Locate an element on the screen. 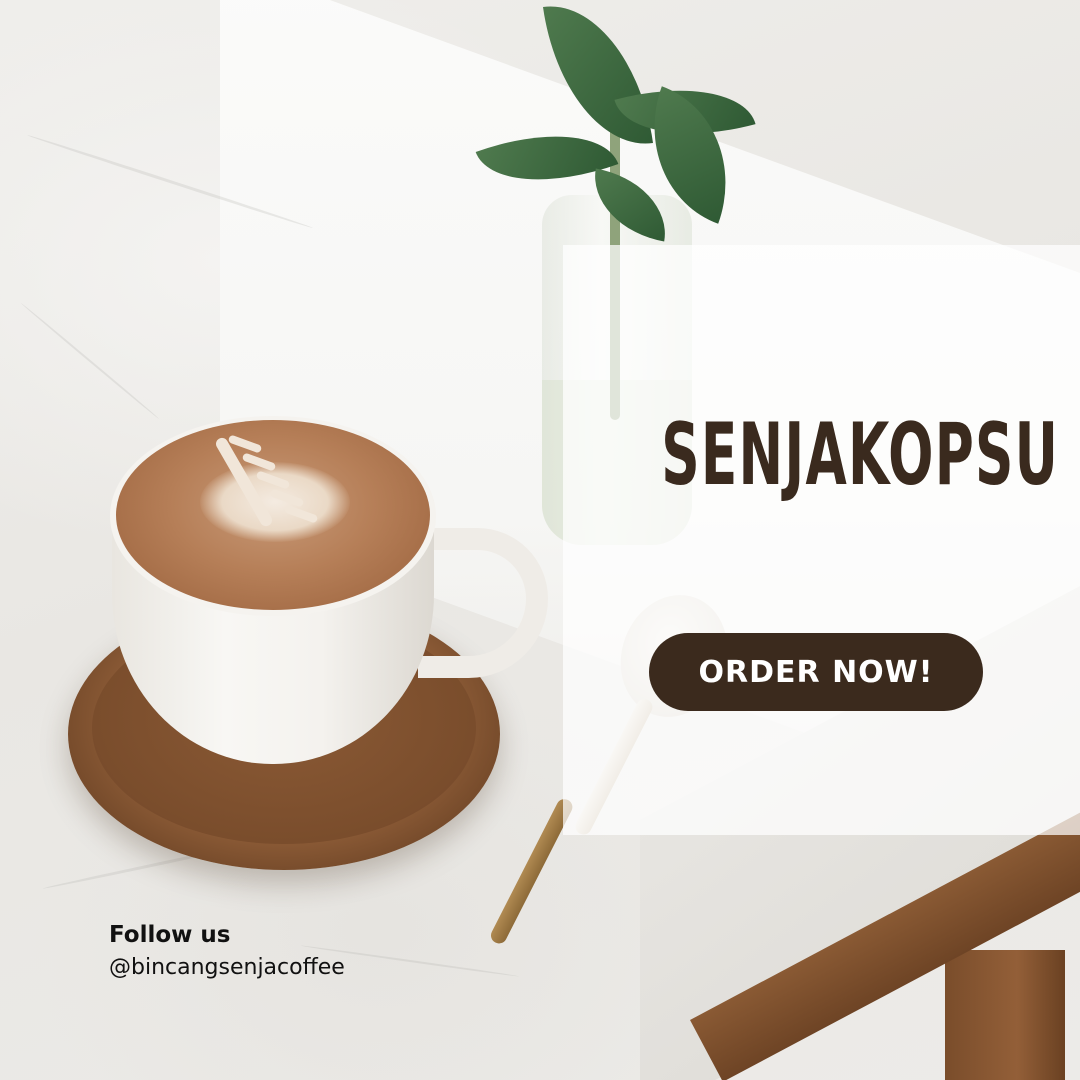 This screenshot has width=1080, height=1080. follow-us-label: Follow us is located at coordinates (170, 935).